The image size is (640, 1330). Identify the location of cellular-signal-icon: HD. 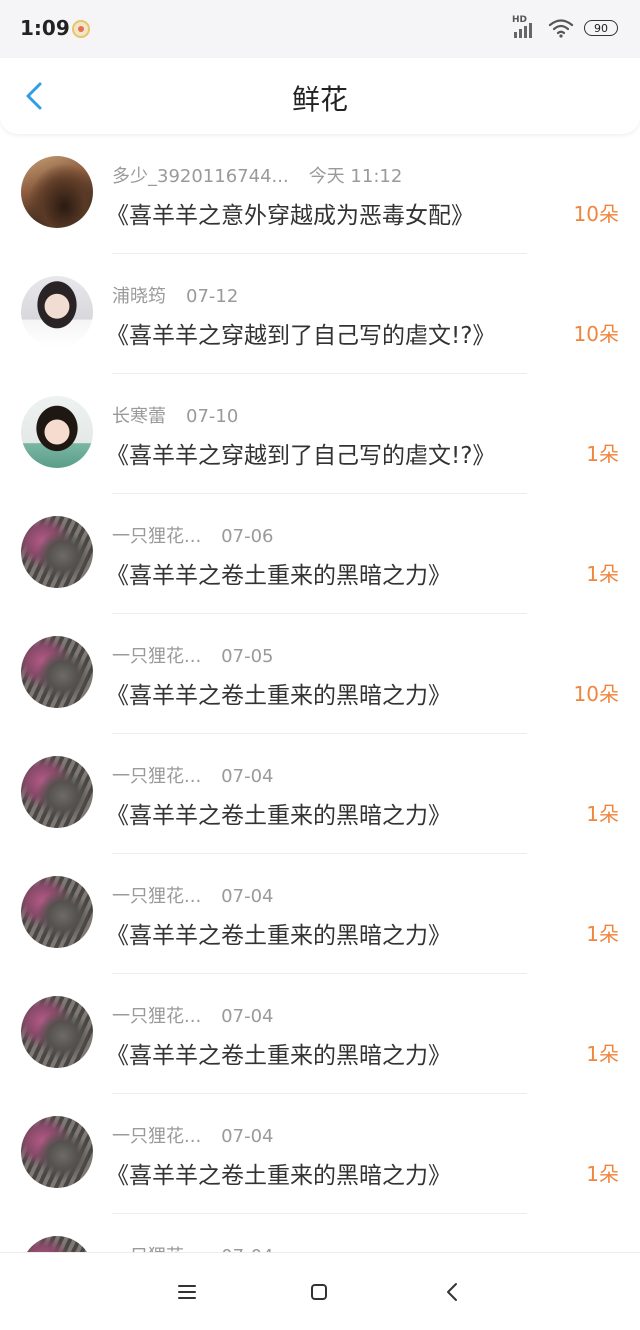
(525, 26).